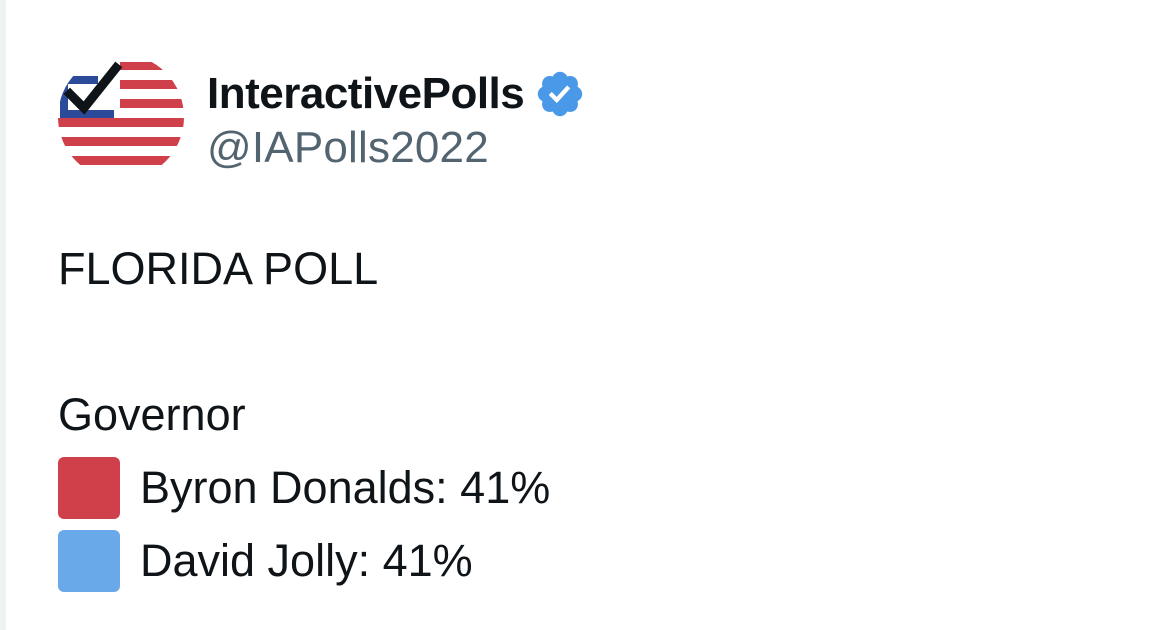  I want to click on result-row: David Jolly: 41%, so click(304, 560).